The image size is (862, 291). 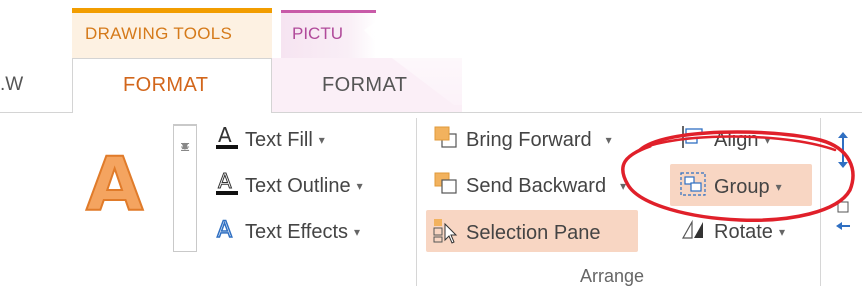 I want to click on wordart-style-preview: A, so click(x=114, y=185).